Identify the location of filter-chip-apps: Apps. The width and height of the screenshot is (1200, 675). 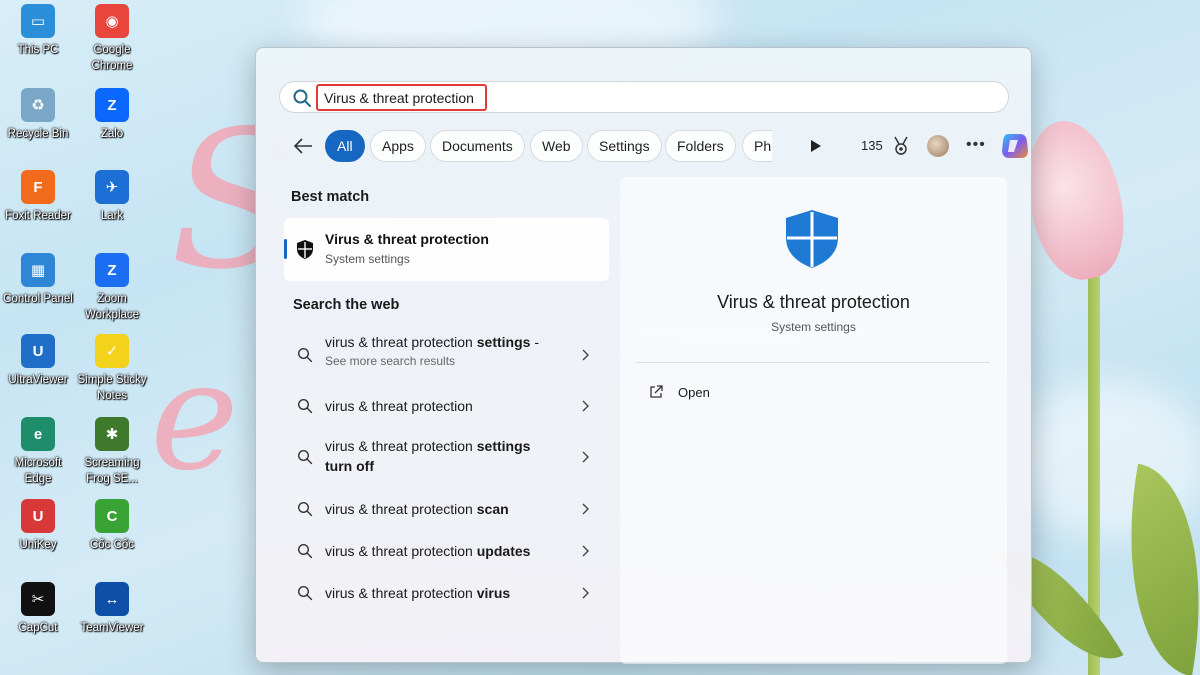
(398, 146).